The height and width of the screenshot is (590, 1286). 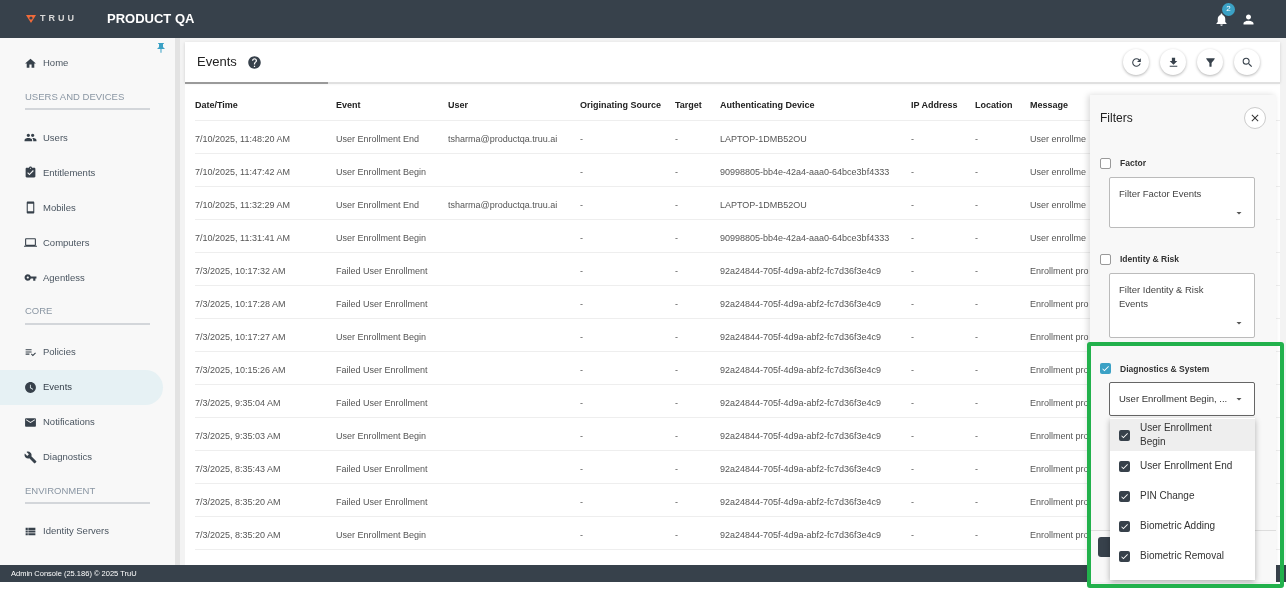 I want to click on select-field: Filter Identity & Risk Events, so click(x=1182, y=305).